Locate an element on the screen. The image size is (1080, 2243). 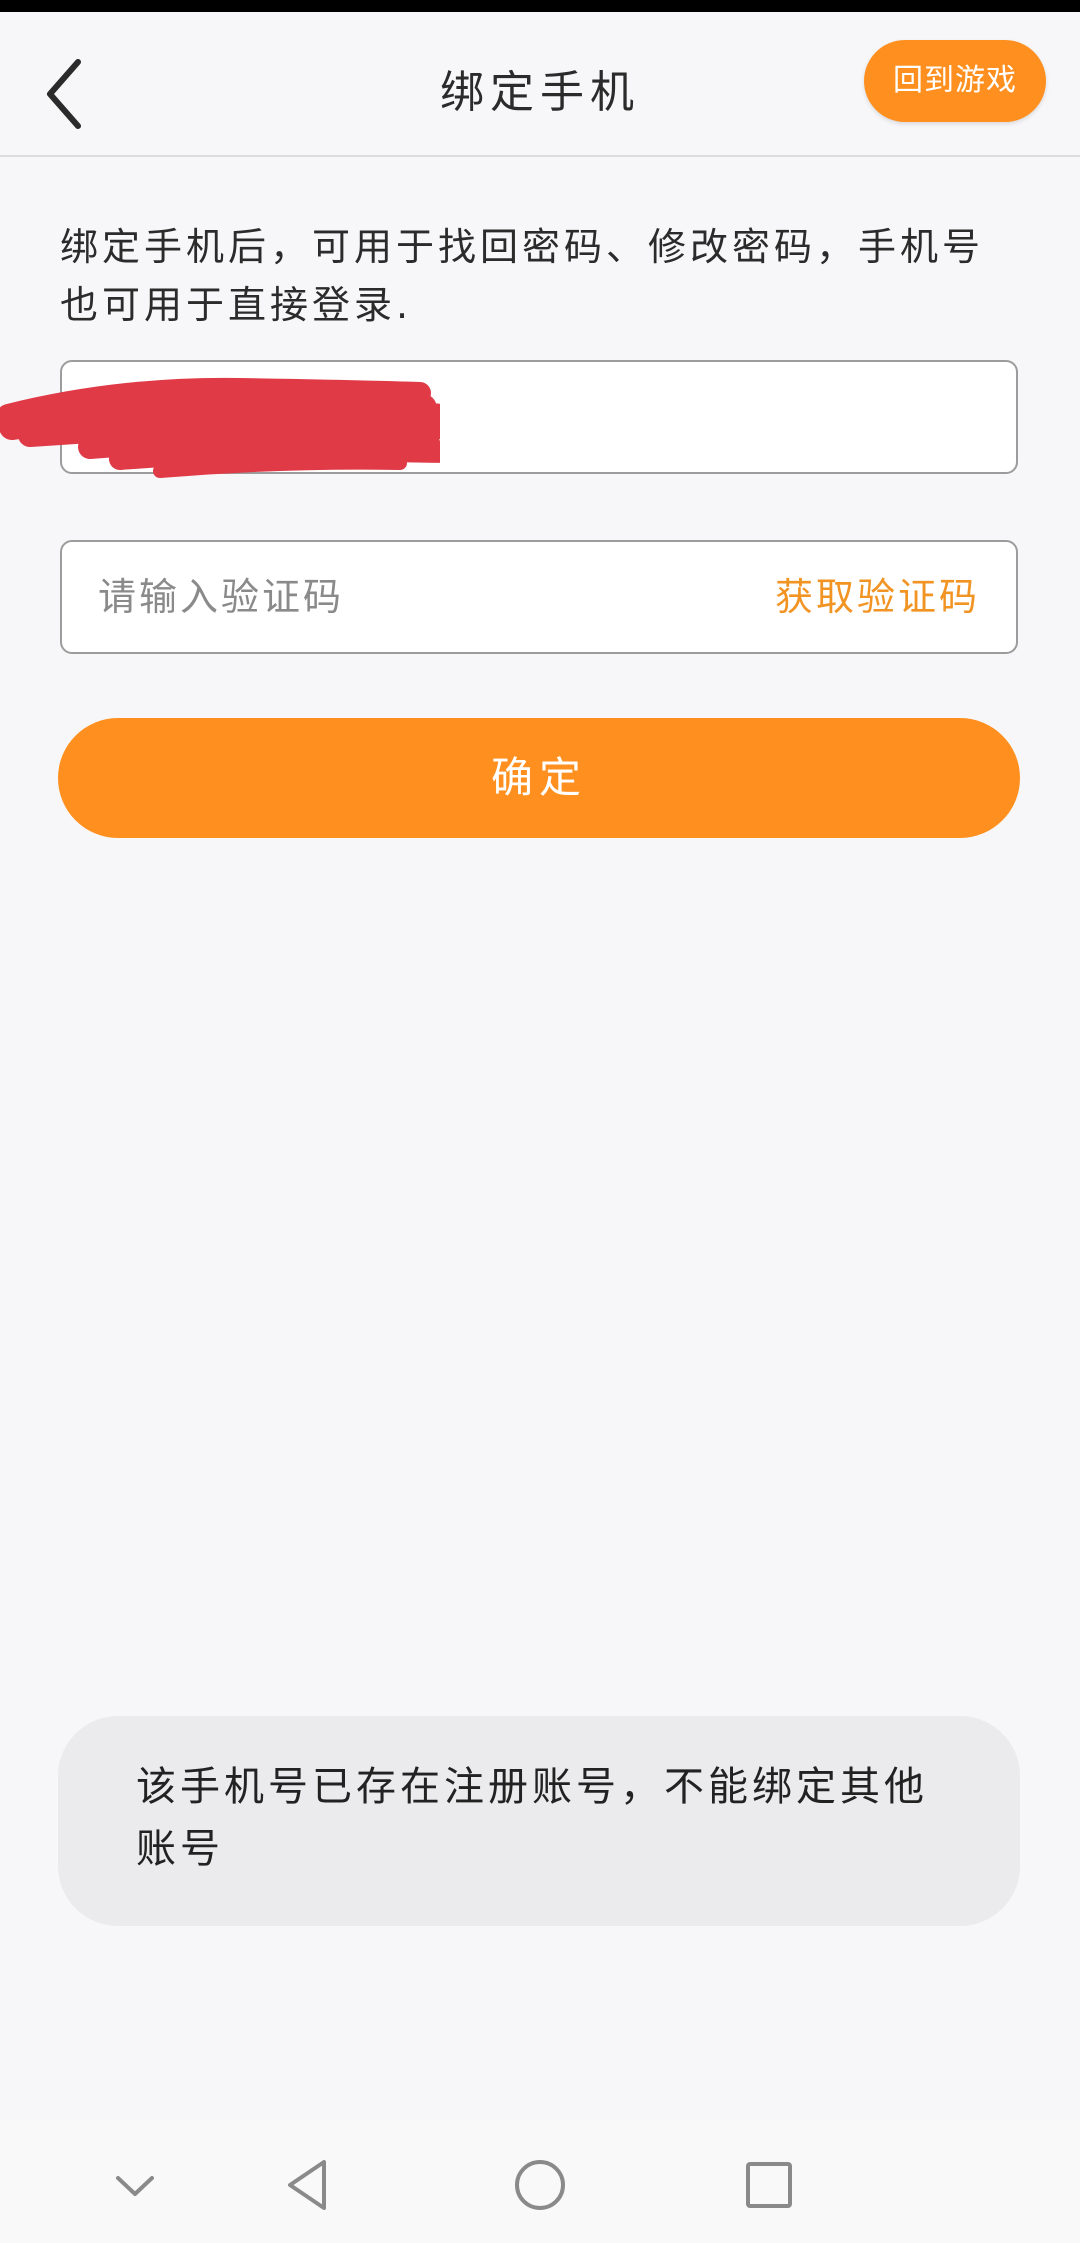
chevron-down-icon is located at coordinates (135, 2185).